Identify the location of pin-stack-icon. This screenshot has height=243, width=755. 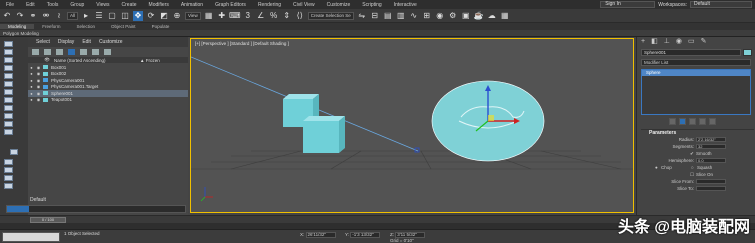
(672, 121).